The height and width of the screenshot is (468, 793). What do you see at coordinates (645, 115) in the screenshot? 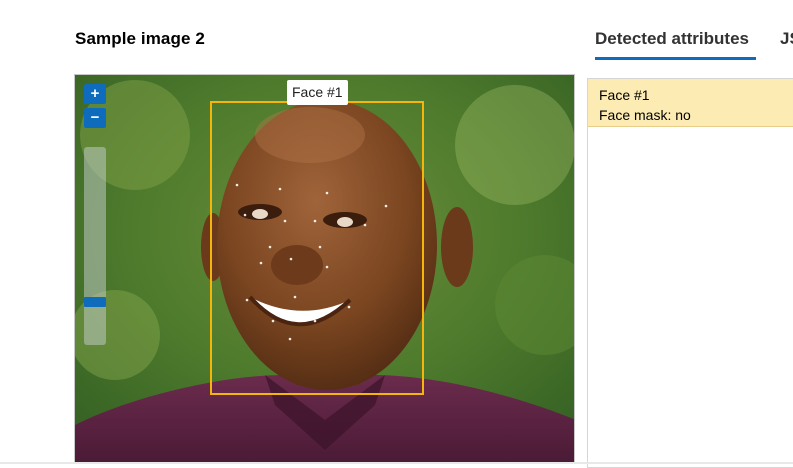
I see `face-mask-status: Face mask: no` at bounding box center [645, 115].